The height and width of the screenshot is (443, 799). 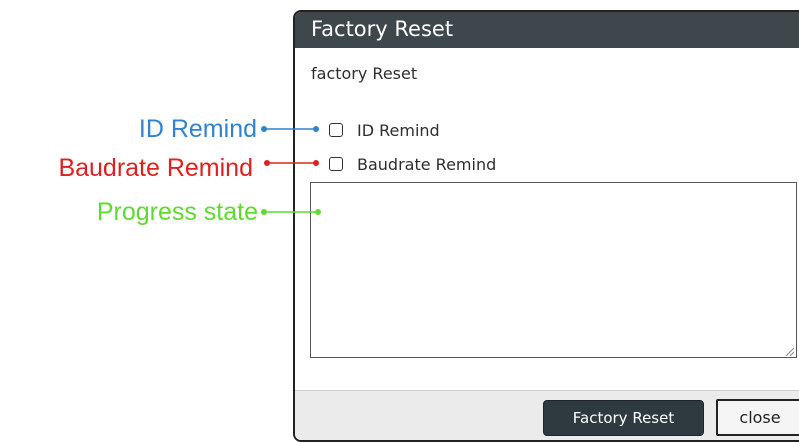 What do you see at coordinates (290, 129) in the screenshot?
I see `id-remind-connector` at bounding box center [290, 129].